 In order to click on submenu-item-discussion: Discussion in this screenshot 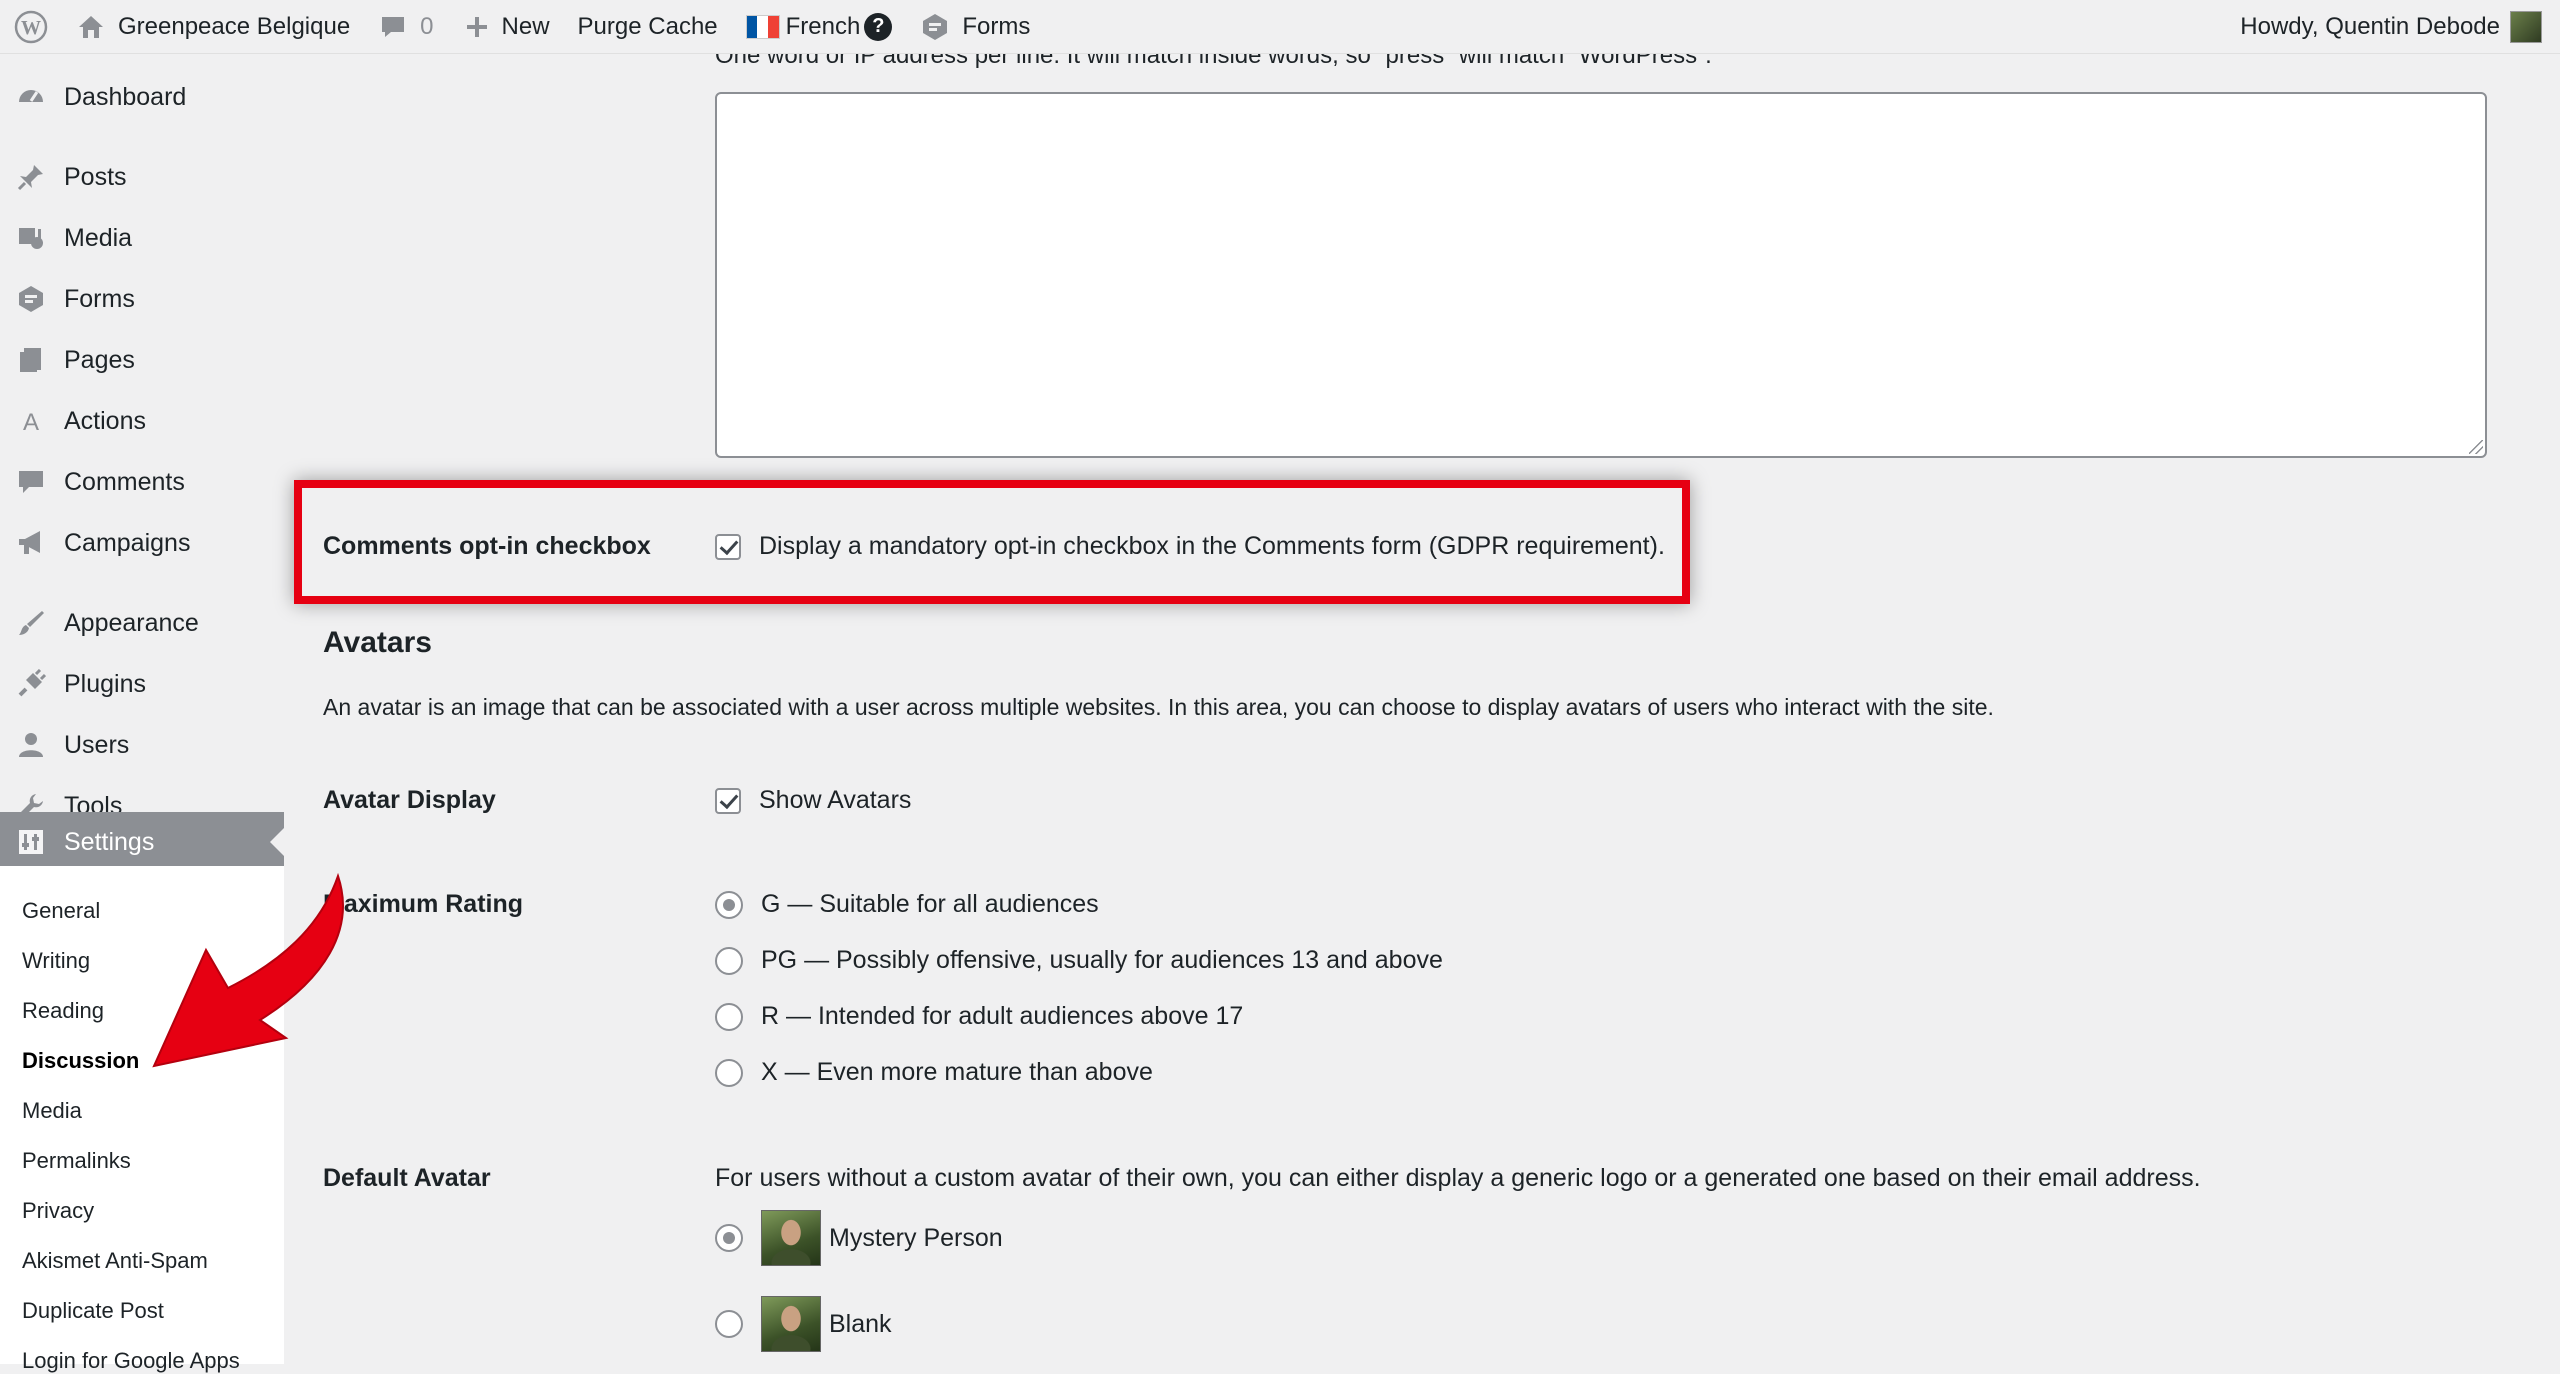, I will do `click(80, 1061)`.